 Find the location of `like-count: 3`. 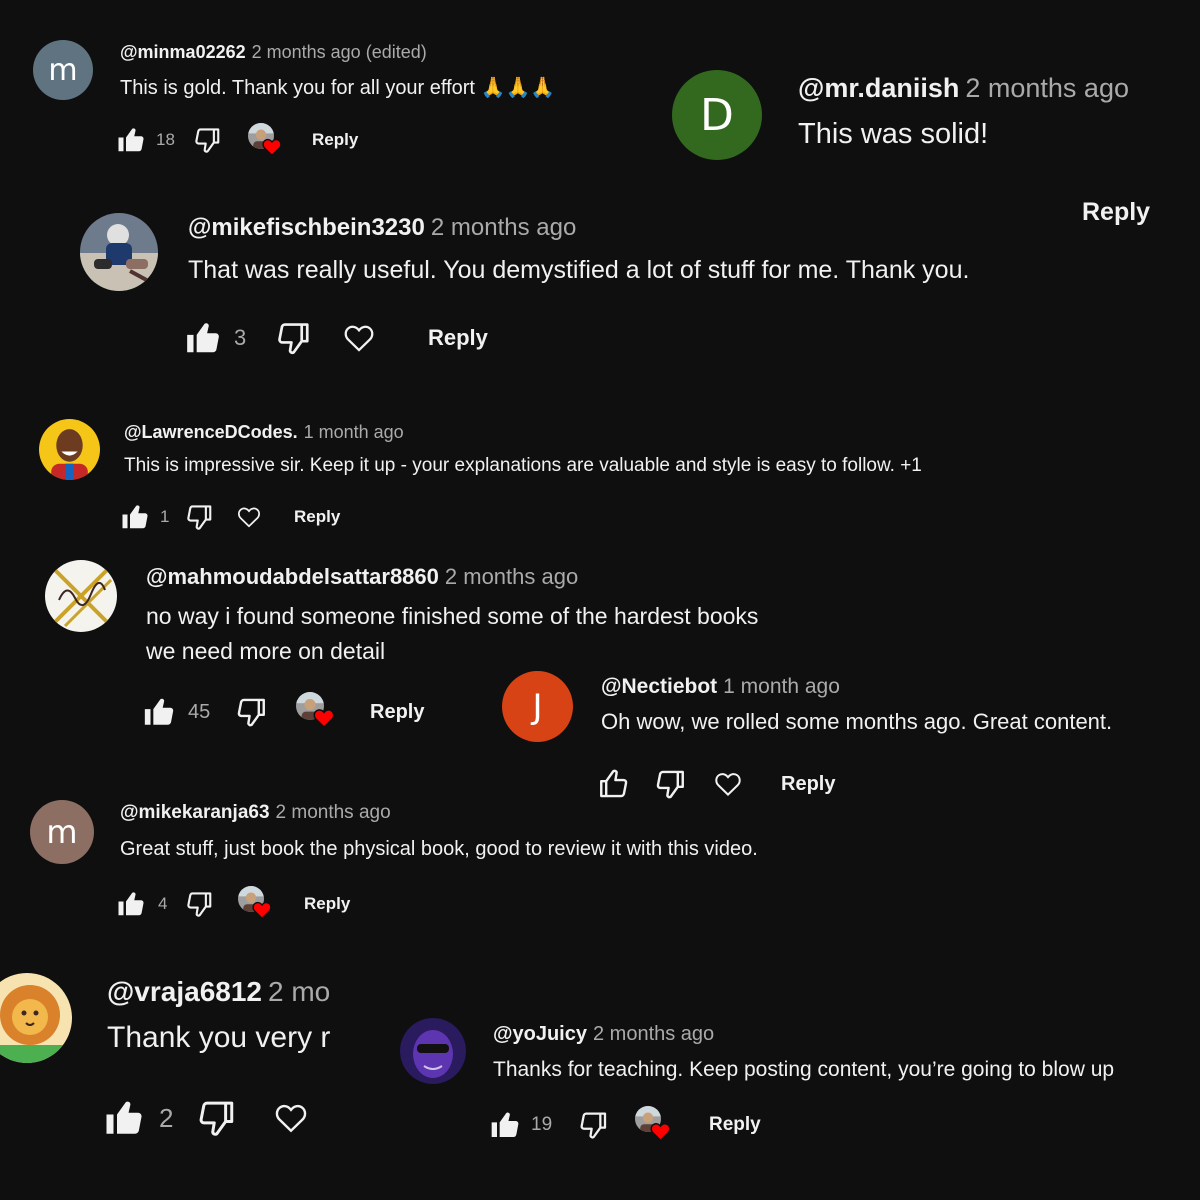

like-count: 3 is located at coordinates (240, 337).